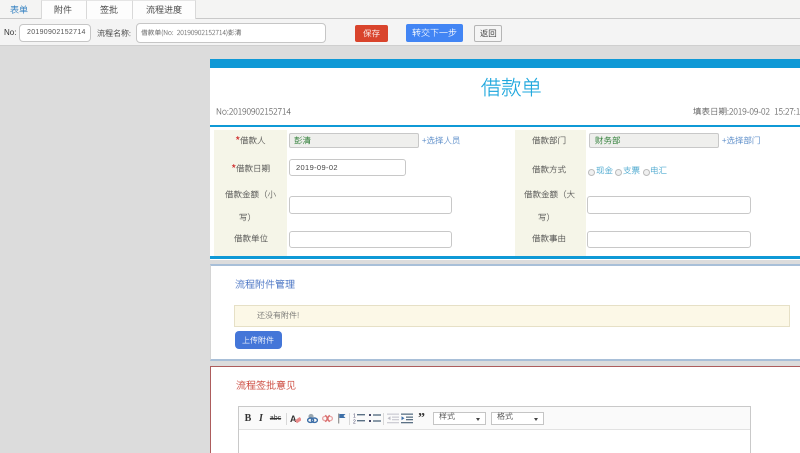 The image size is (800, 453). What do you see at coordinates (293, 419) in the screenshot?
I see `svg-text: A` at bounding box center [293, 419].